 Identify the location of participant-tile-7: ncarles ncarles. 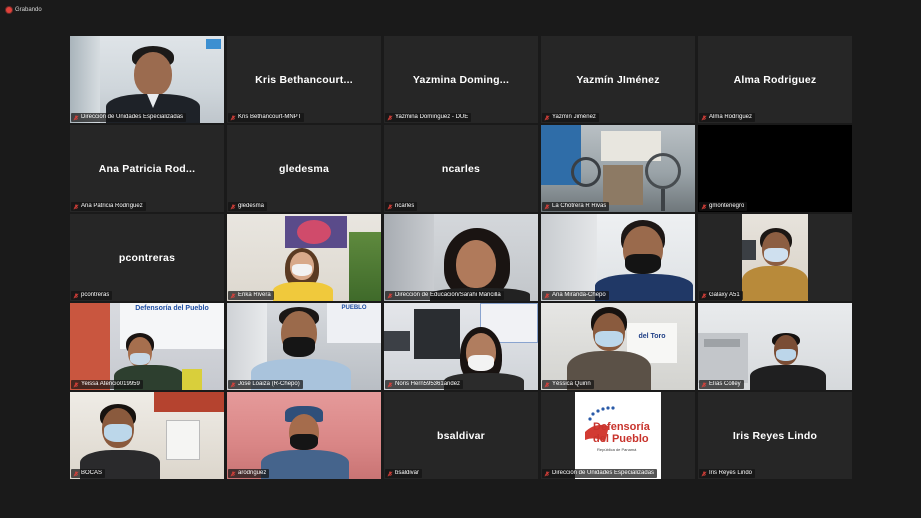
(461, 168).